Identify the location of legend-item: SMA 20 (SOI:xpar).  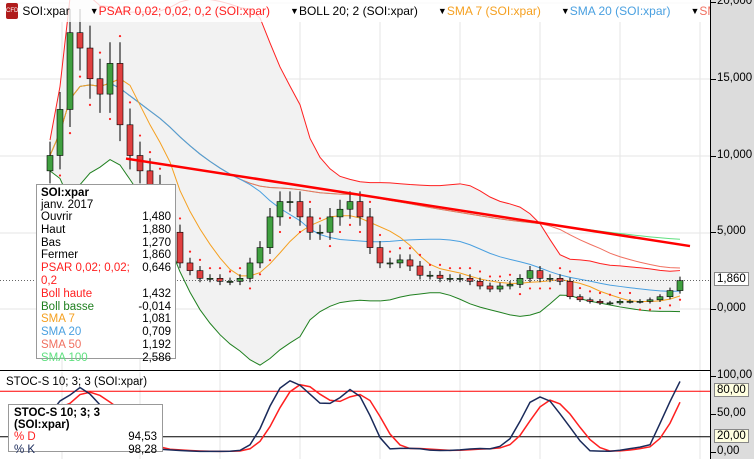
(620, 11).